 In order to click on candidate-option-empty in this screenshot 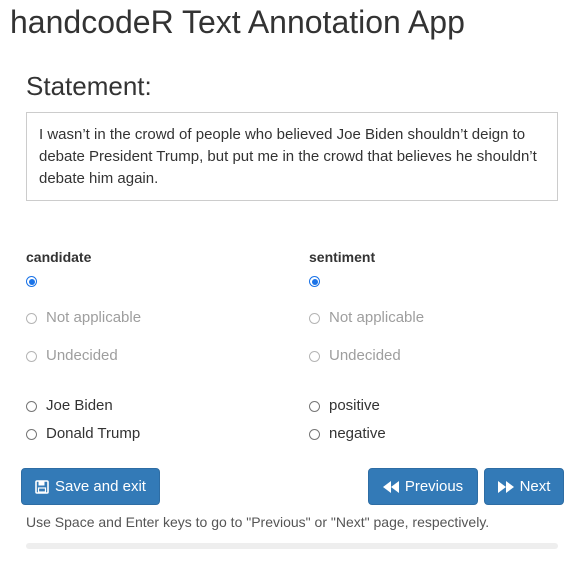, I will do `click(36, 281)`.